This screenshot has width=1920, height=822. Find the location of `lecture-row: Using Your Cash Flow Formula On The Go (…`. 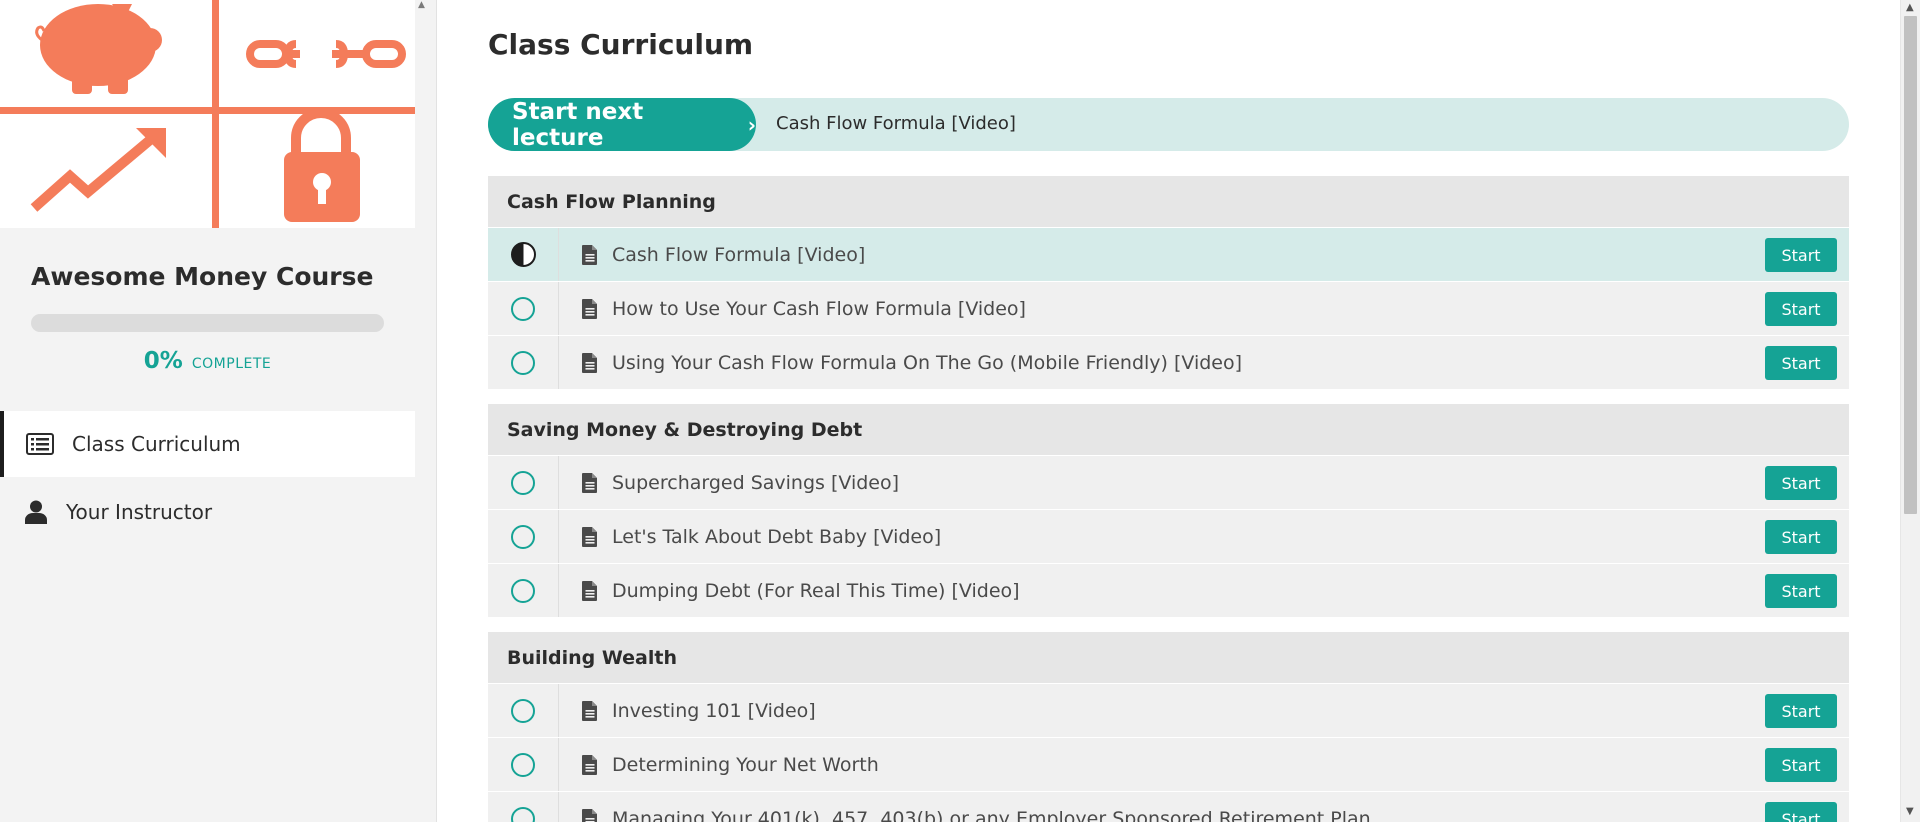

lecture-row: Using Your Cash Flow Formula On The Go (… is located at coordinates (1168, 363).